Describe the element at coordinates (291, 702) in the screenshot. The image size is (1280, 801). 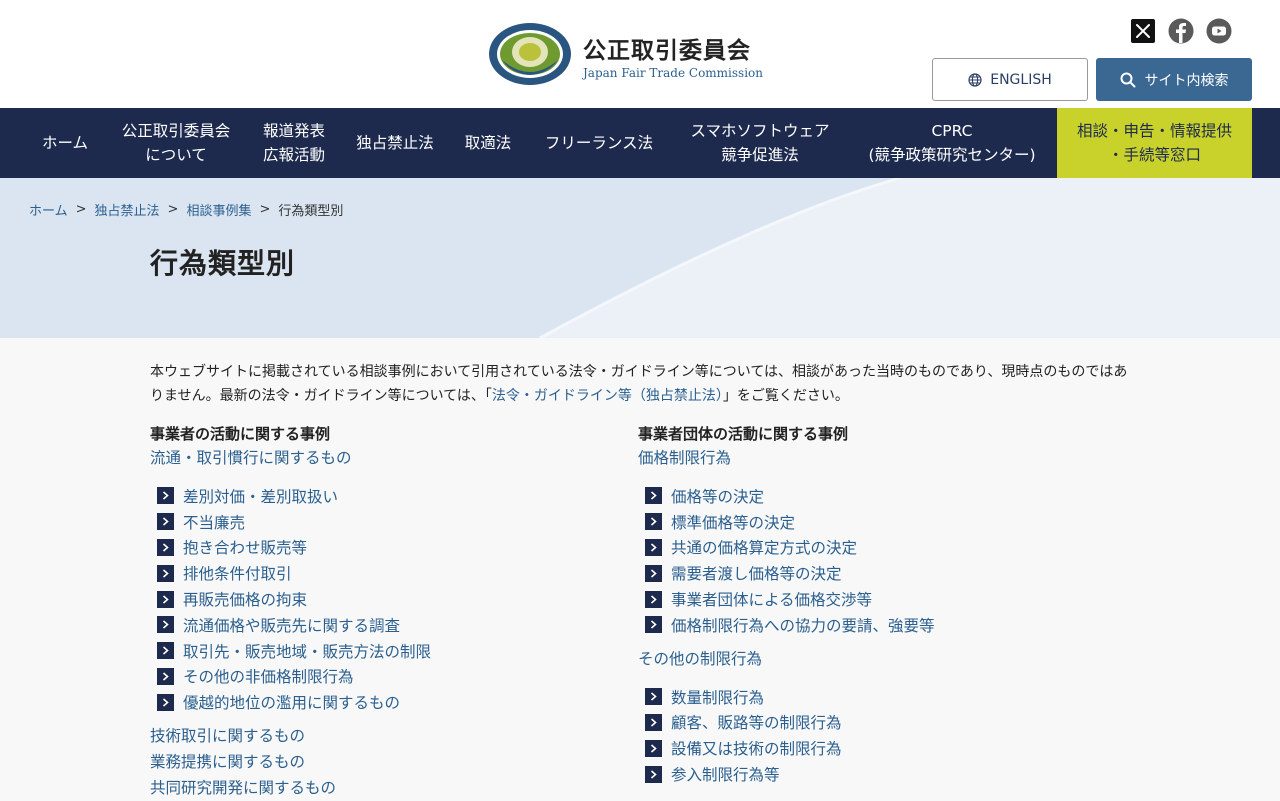
I see `case-link: 優越的地位の濫用に関するもの` at that location.